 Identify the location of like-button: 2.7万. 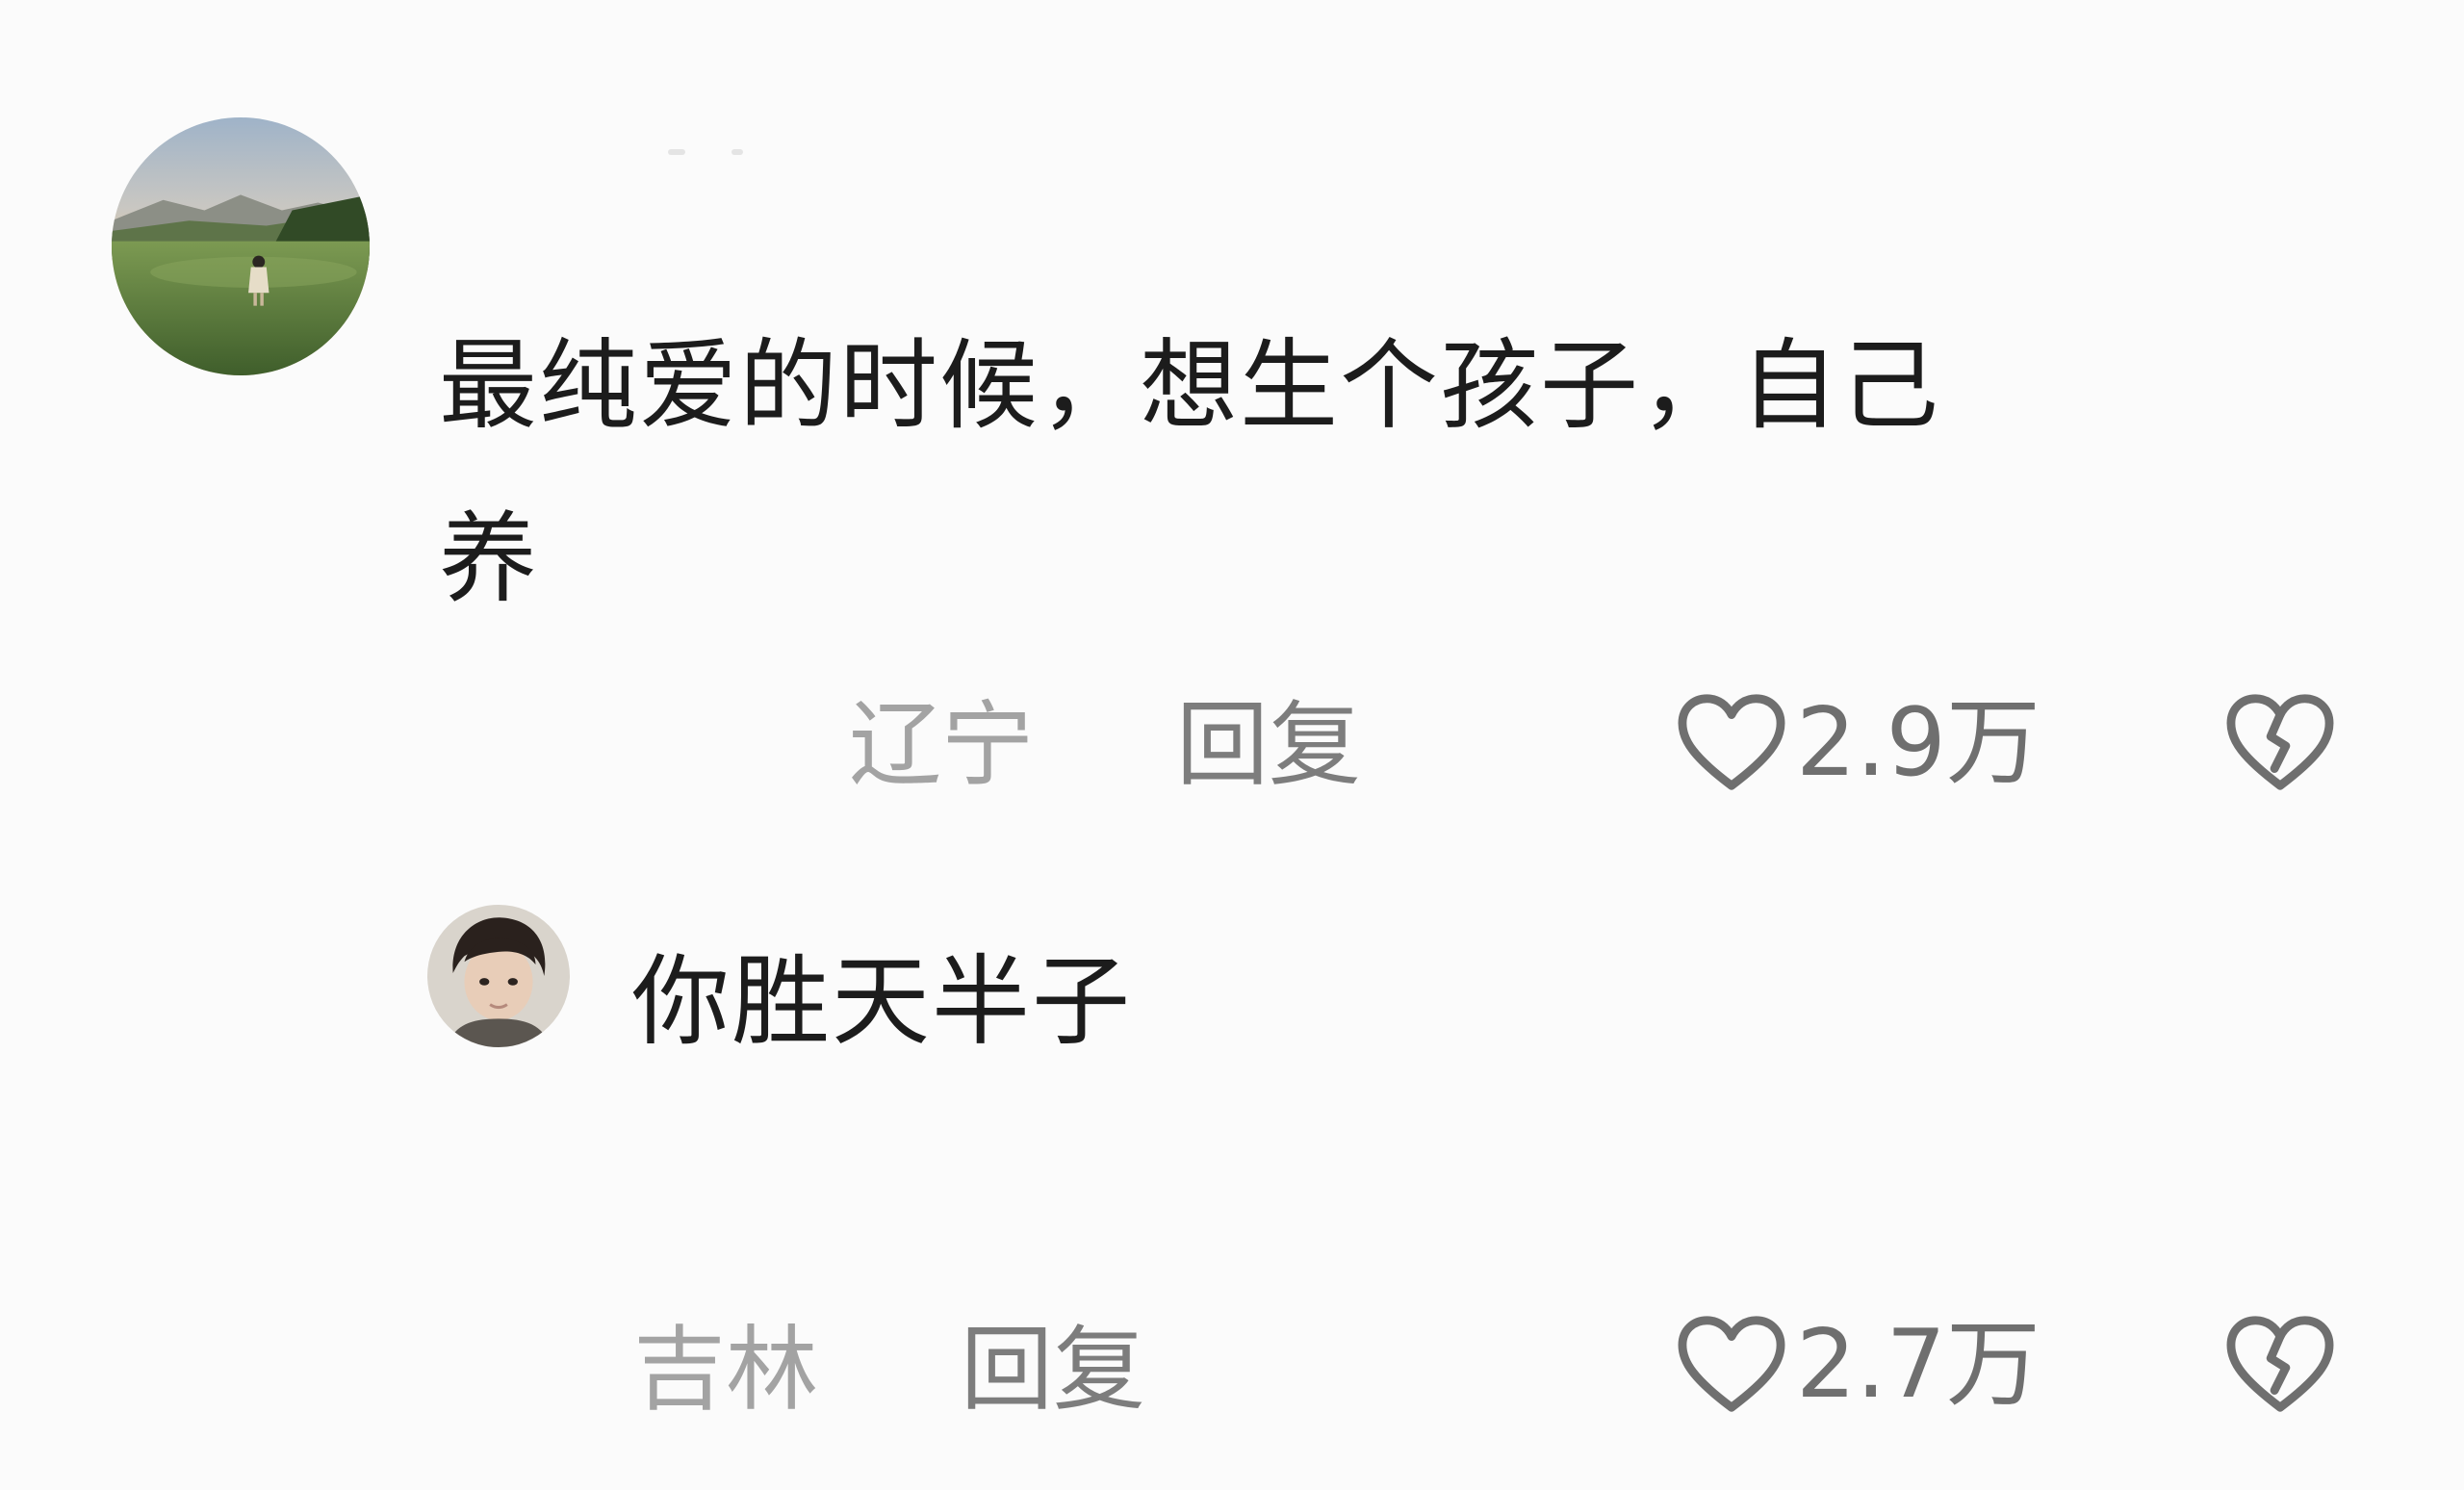
(1857, 1365).